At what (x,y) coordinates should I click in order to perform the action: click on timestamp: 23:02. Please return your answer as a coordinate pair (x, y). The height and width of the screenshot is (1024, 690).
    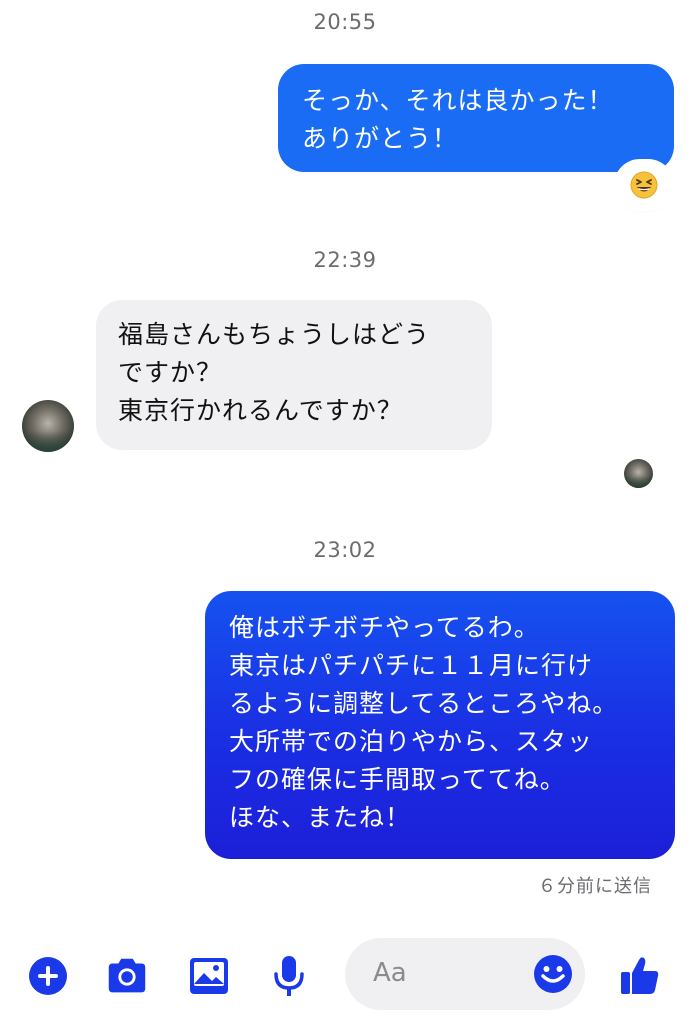
    Looking at the image, I should click on (345, 550).